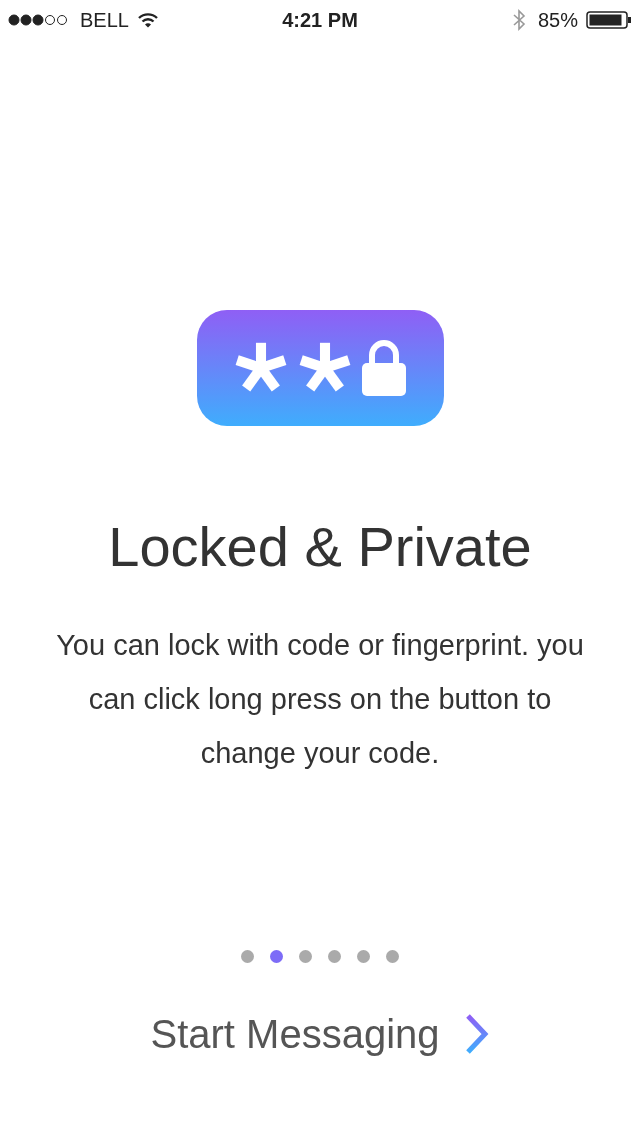  What do you see at coordinates (320, 699) in the screenshot?
I see `description-text: You can lock with code or fingerprint. you can click long press on the button to change your code.` at bounding box center [320, 699].